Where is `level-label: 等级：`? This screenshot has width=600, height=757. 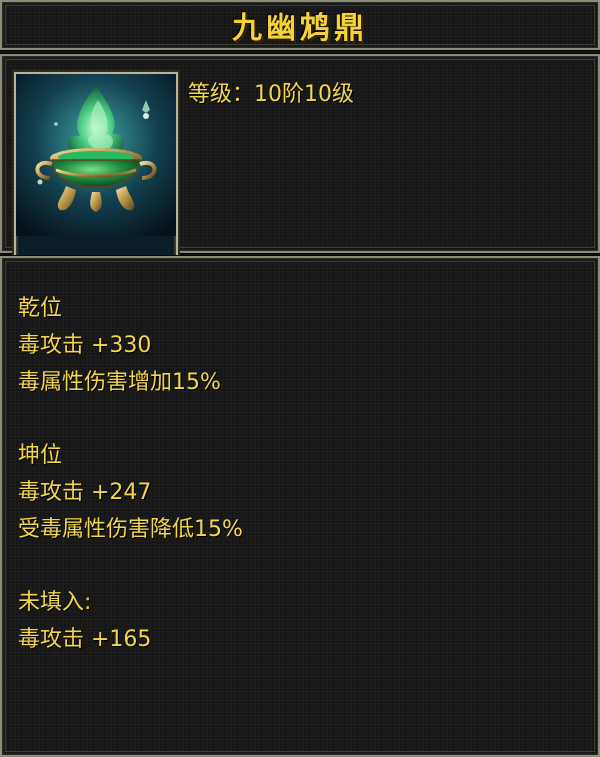 level-label: 等级： is located at coordinates (221, 94).